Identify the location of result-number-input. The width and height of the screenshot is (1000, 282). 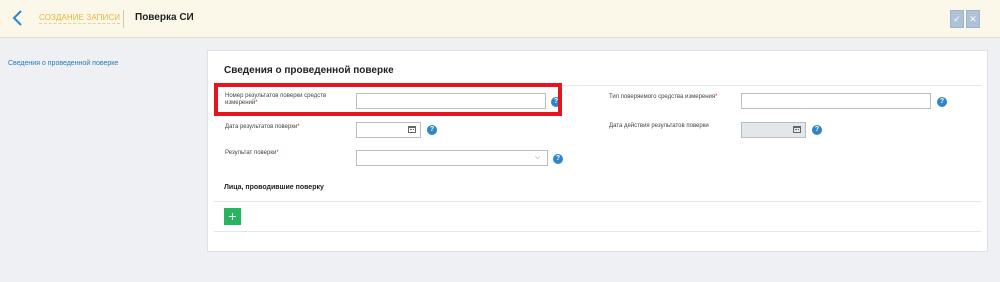
(451, 101).